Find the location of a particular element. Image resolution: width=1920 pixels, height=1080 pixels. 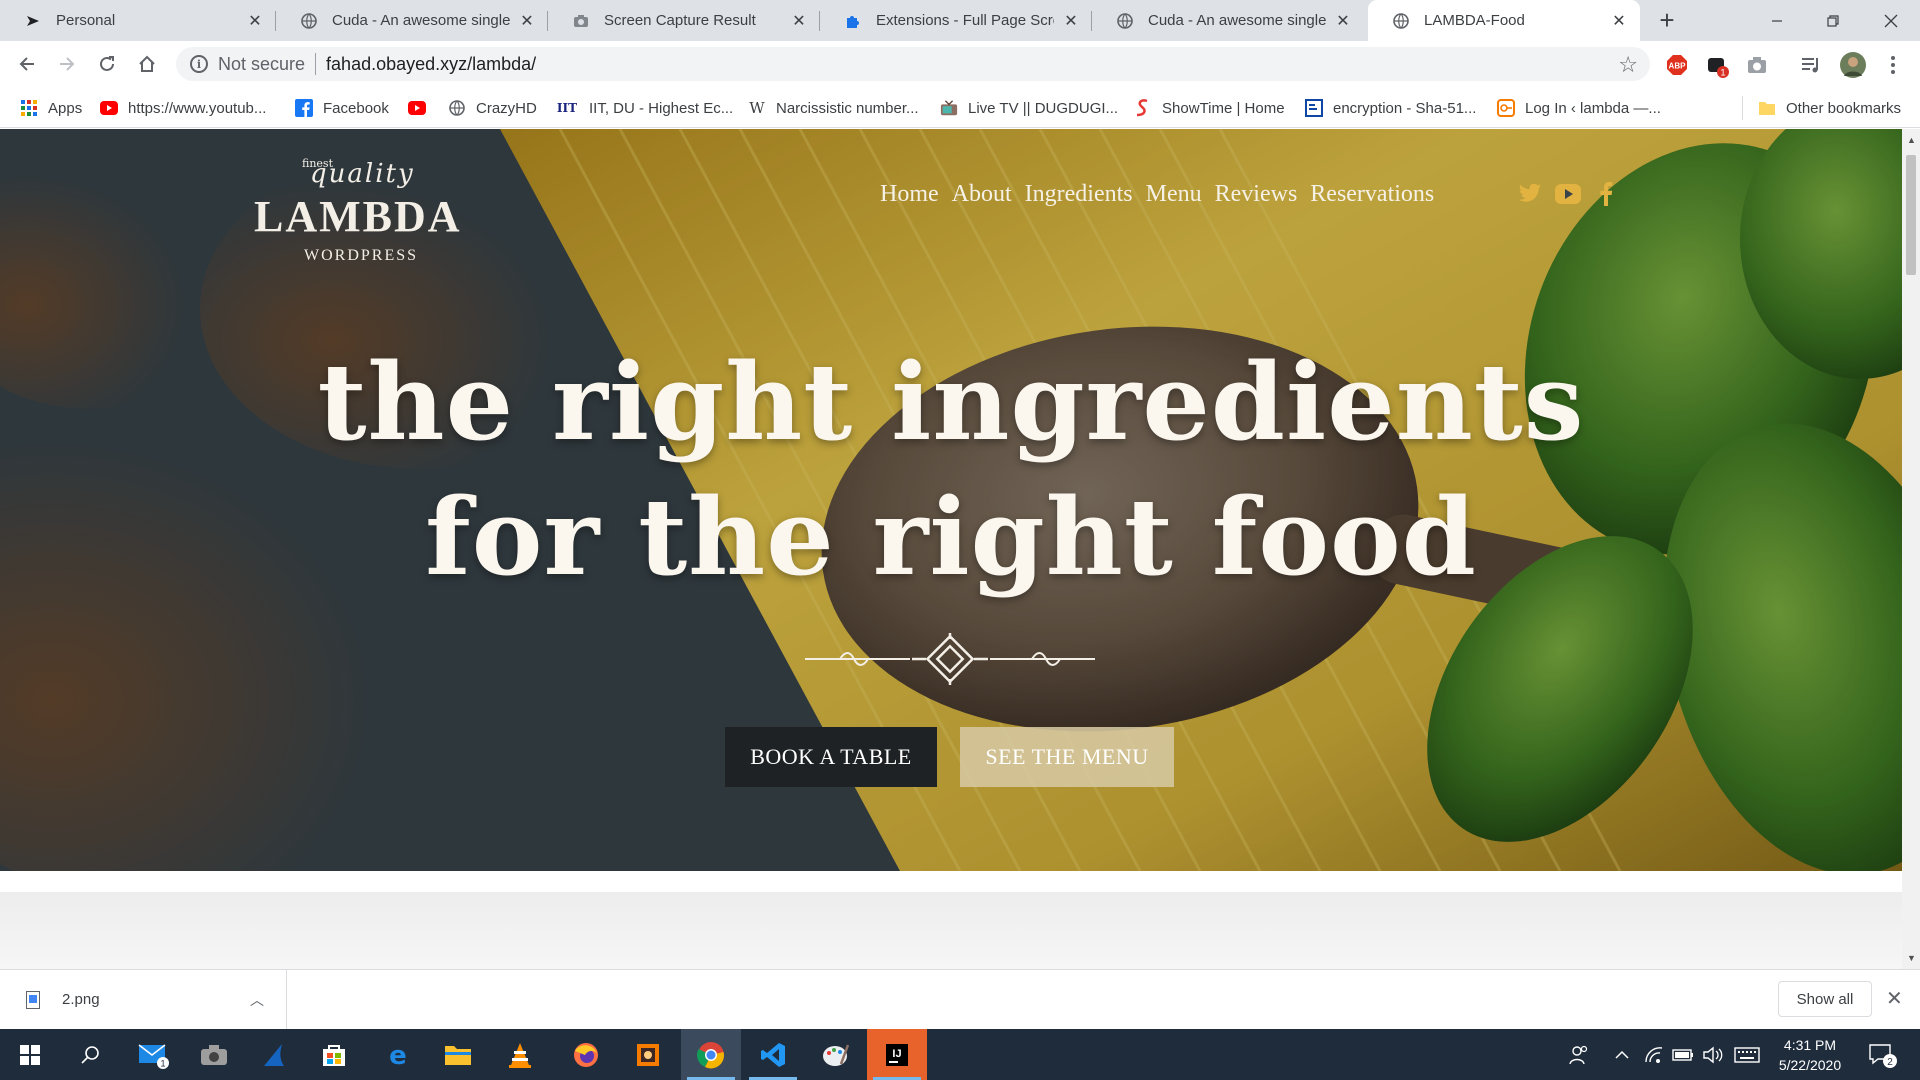

page-scrollbar: ▲ ▼ is located at coordinates (1911, 549).